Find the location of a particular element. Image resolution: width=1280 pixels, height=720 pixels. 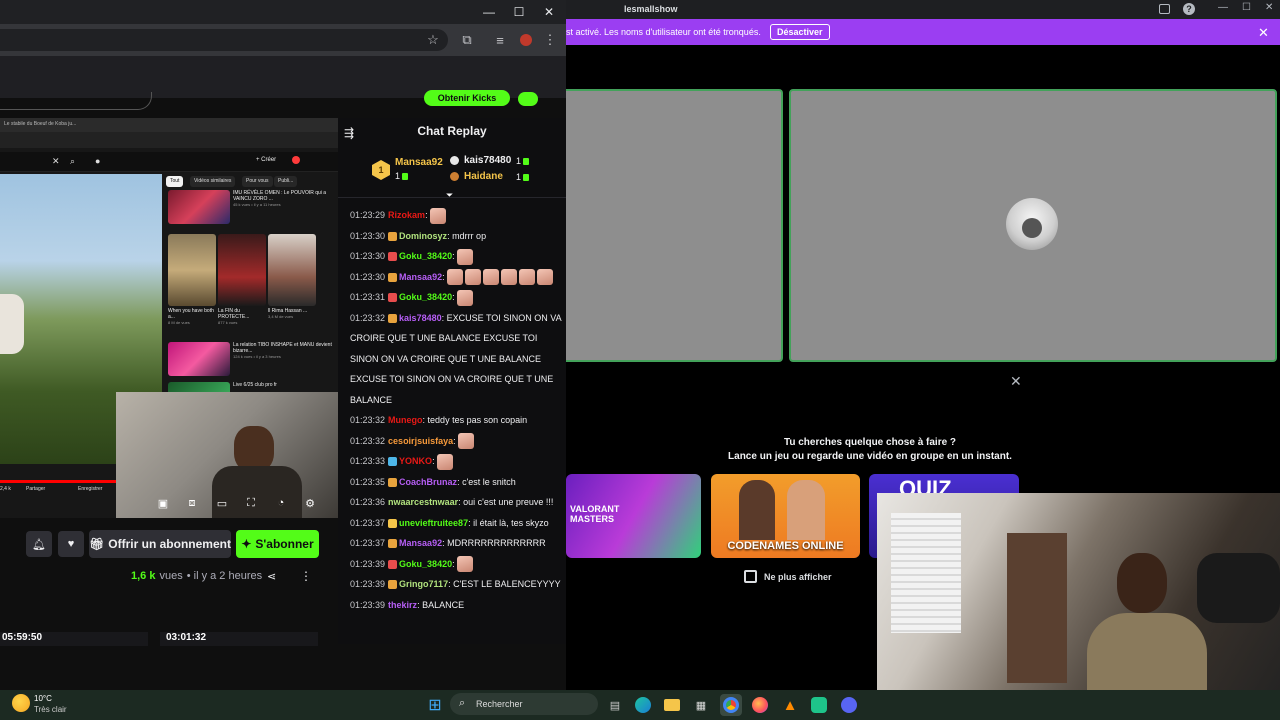

message-username: Rizokam is located at coordinates (406, 215).